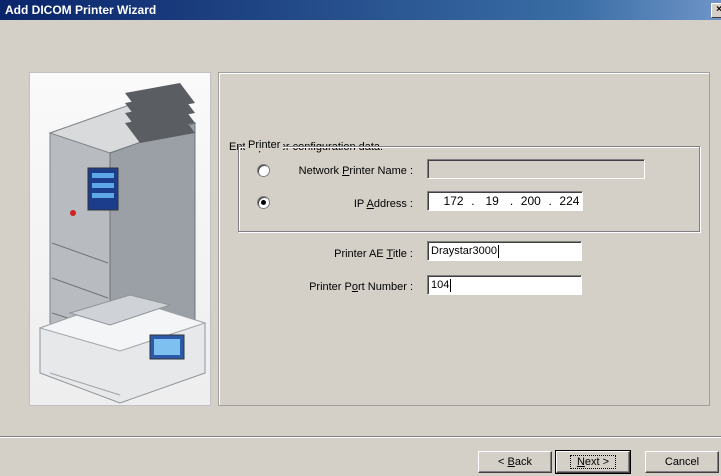 This screenshot has height=476, width=721. What do you see at coordinates (373, 254) in the screenshot?
I see `ae-title-label: Printer AE Title :` at bounding box center [373, 254].